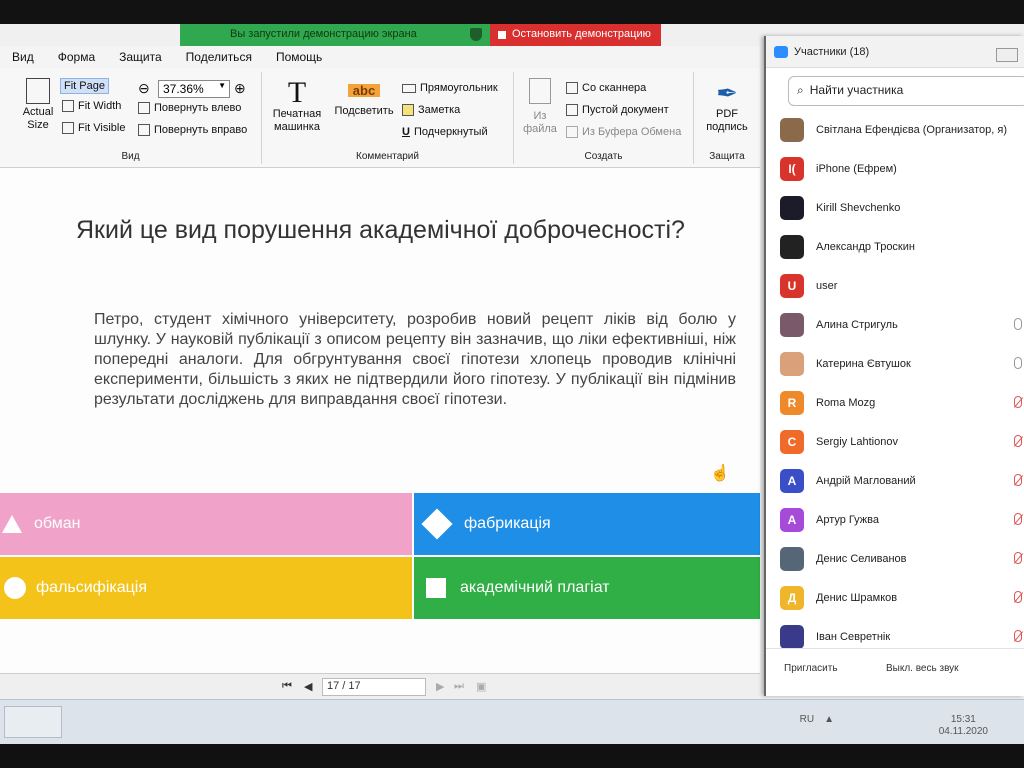 The width and height of the screenshot is (1024, 768). Describe the element at coordinates (895, 207) in the screenshot. I see `participant-row: Kirill Shevchenko` at that location.